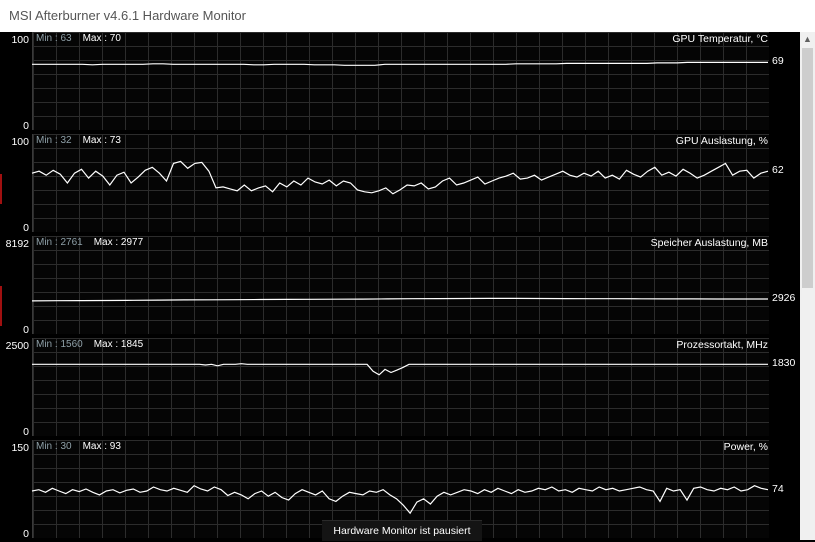 The height and width of the screenshot is (542, 815). Describe the element at coordinates (118, 344) in the screenshot. I see `max-value: Max : 1845` at that location.